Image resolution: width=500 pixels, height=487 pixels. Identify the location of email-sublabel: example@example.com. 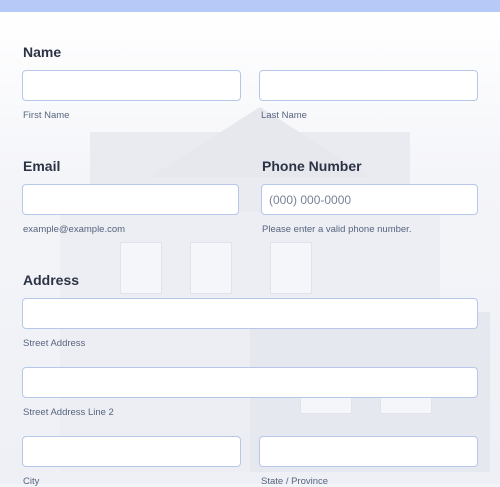
(74, 229).